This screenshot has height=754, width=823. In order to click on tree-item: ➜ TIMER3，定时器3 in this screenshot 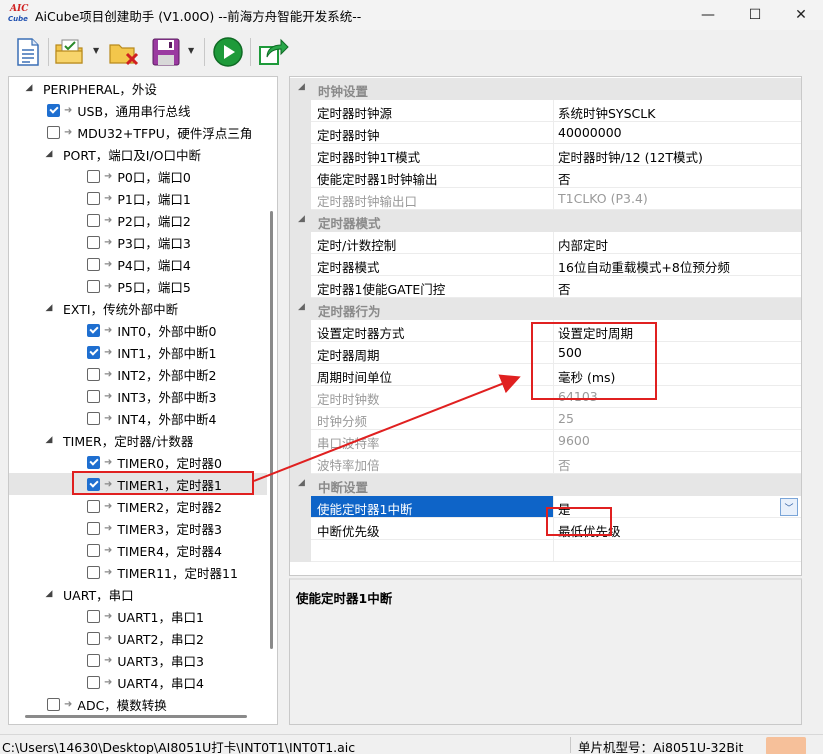, I will do `click(138, 528)`.